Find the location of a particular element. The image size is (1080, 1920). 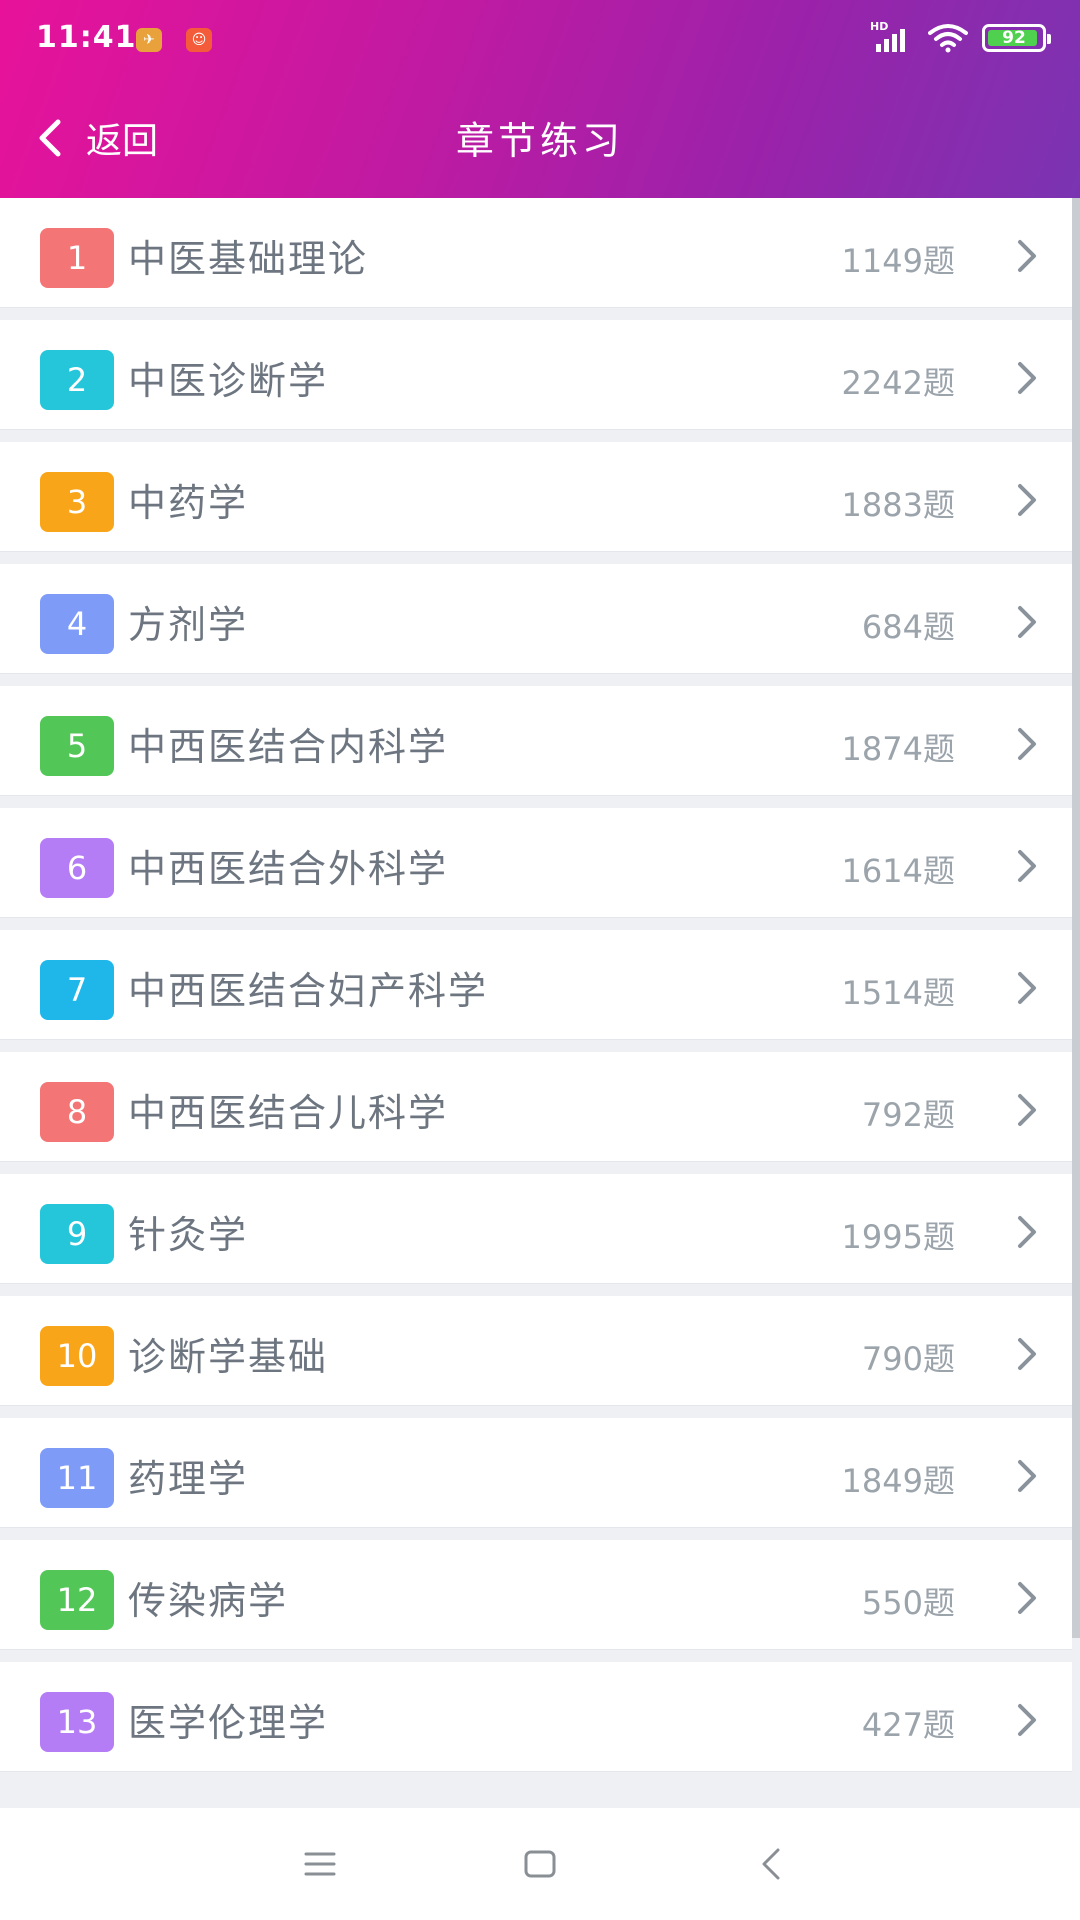

title-bar: 返回 章节练习 is located at coordinates (540, 139).